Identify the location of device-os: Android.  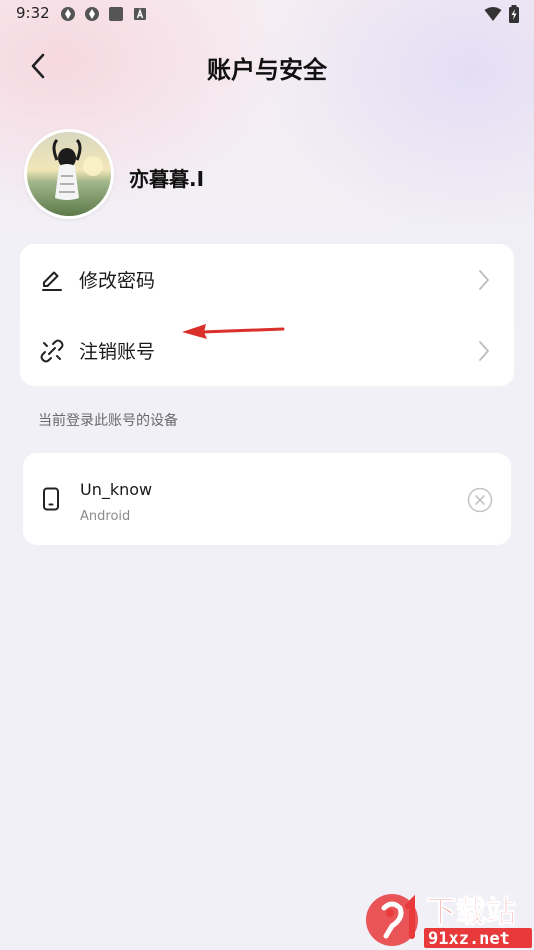
(105, 516).